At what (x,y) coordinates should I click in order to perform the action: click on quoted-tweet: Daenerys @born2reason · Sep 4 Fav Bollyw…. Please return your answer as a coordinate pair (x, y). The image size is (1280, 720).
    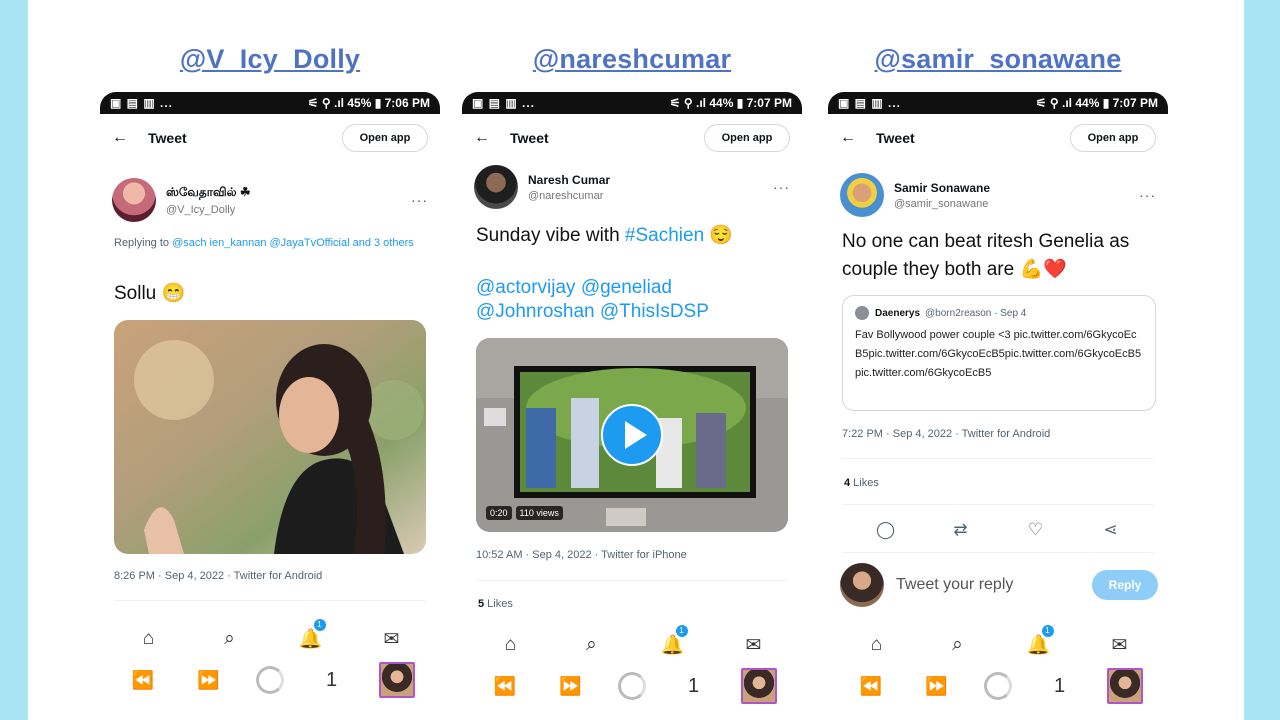
    Looking at the image, I should click on (999, 353).